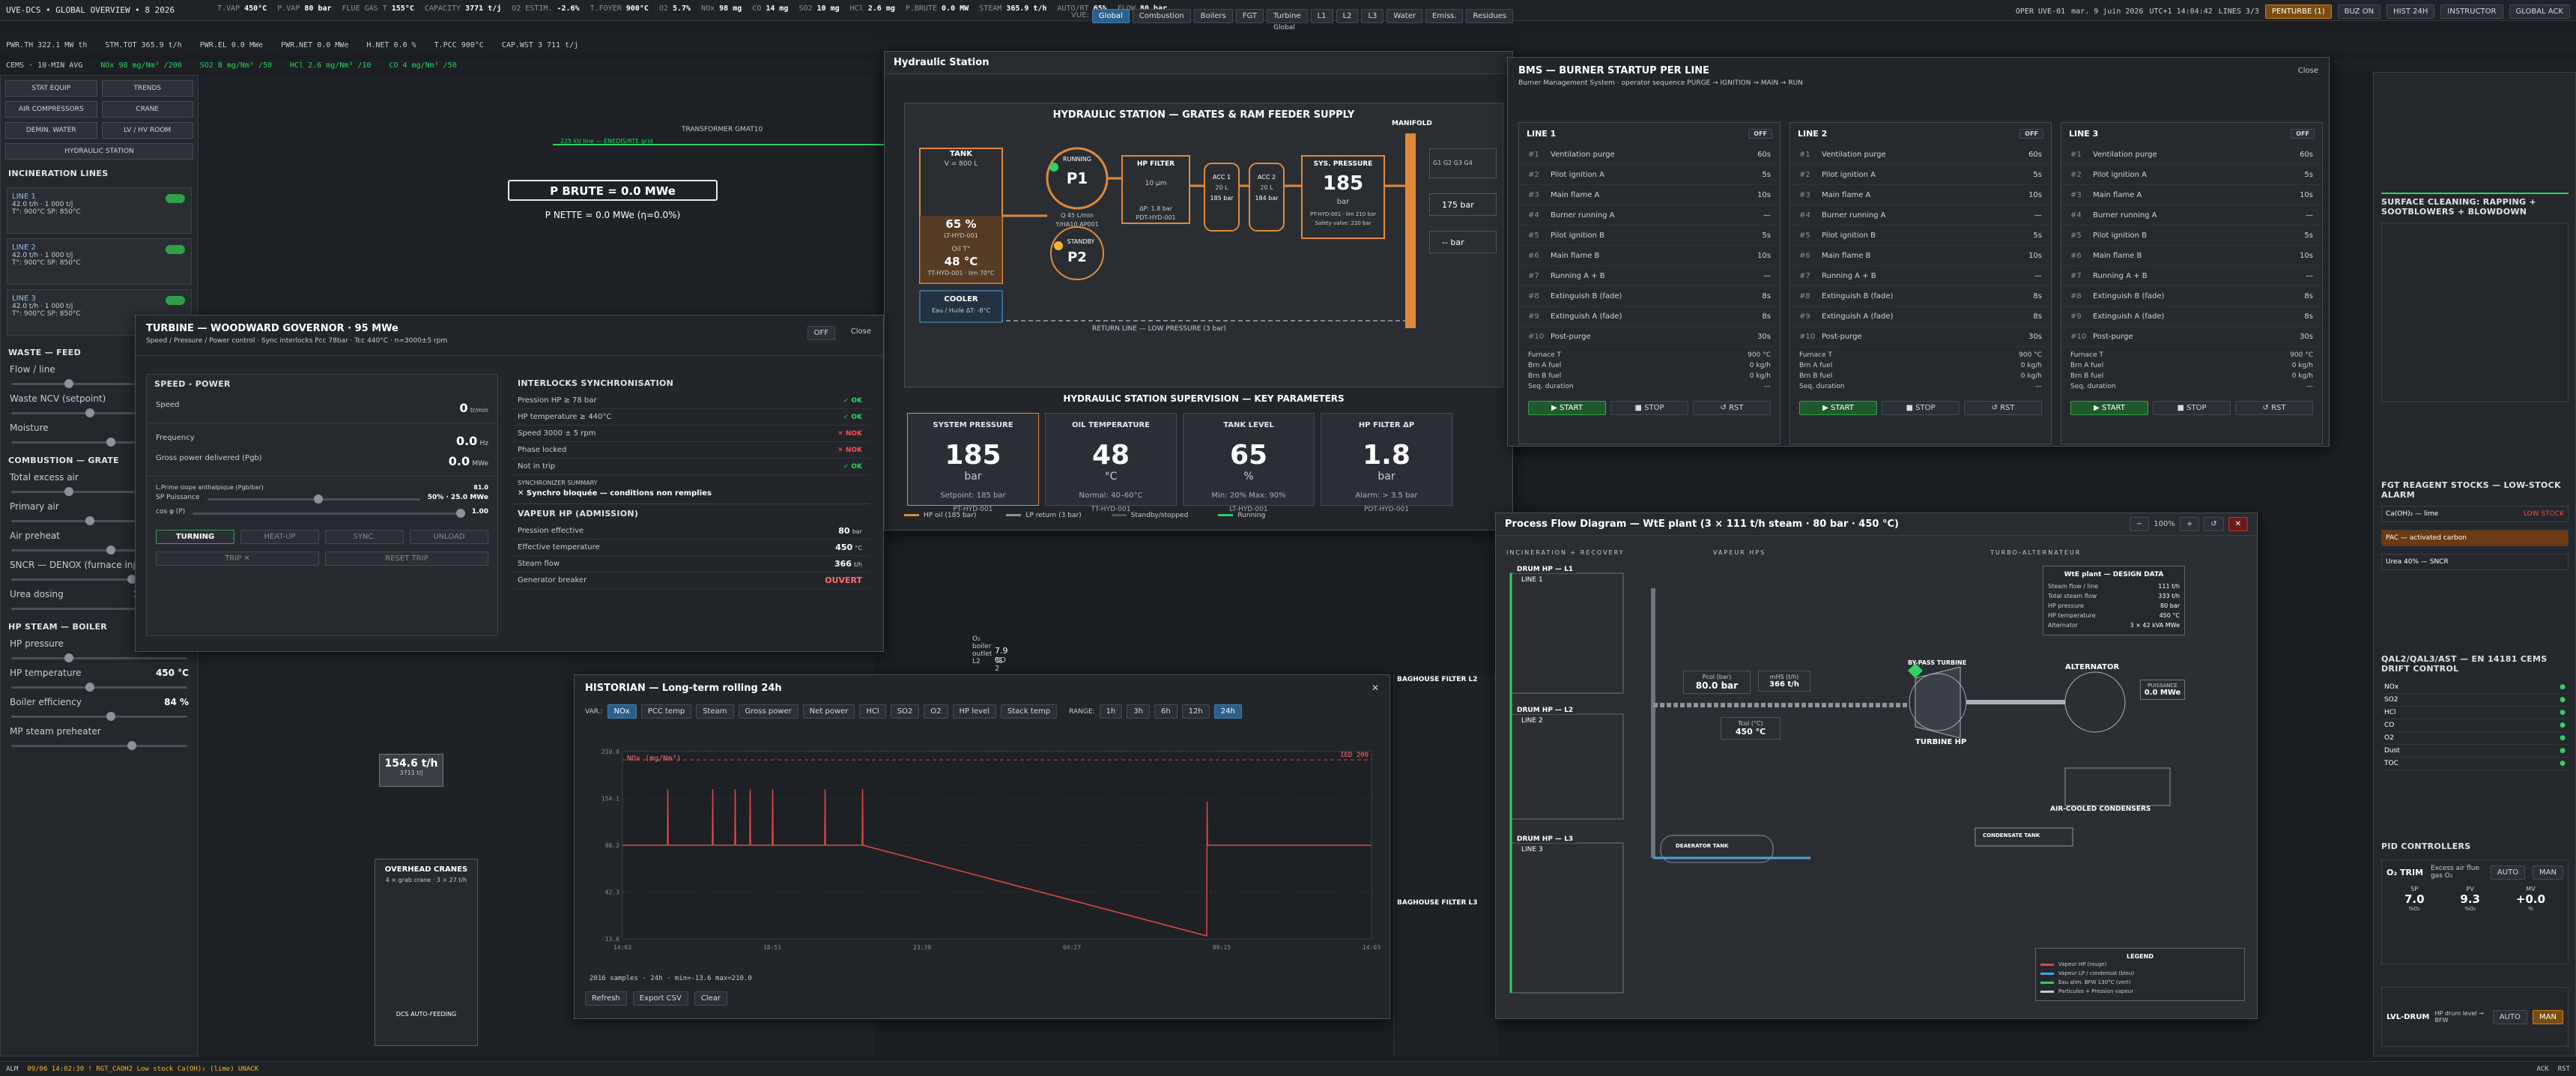 This screenshot has width=2576, height=1076. Describe the element at coordinates (821, 333) in the screenshot. I see `turbine-off-toggle: OFF` at that location.